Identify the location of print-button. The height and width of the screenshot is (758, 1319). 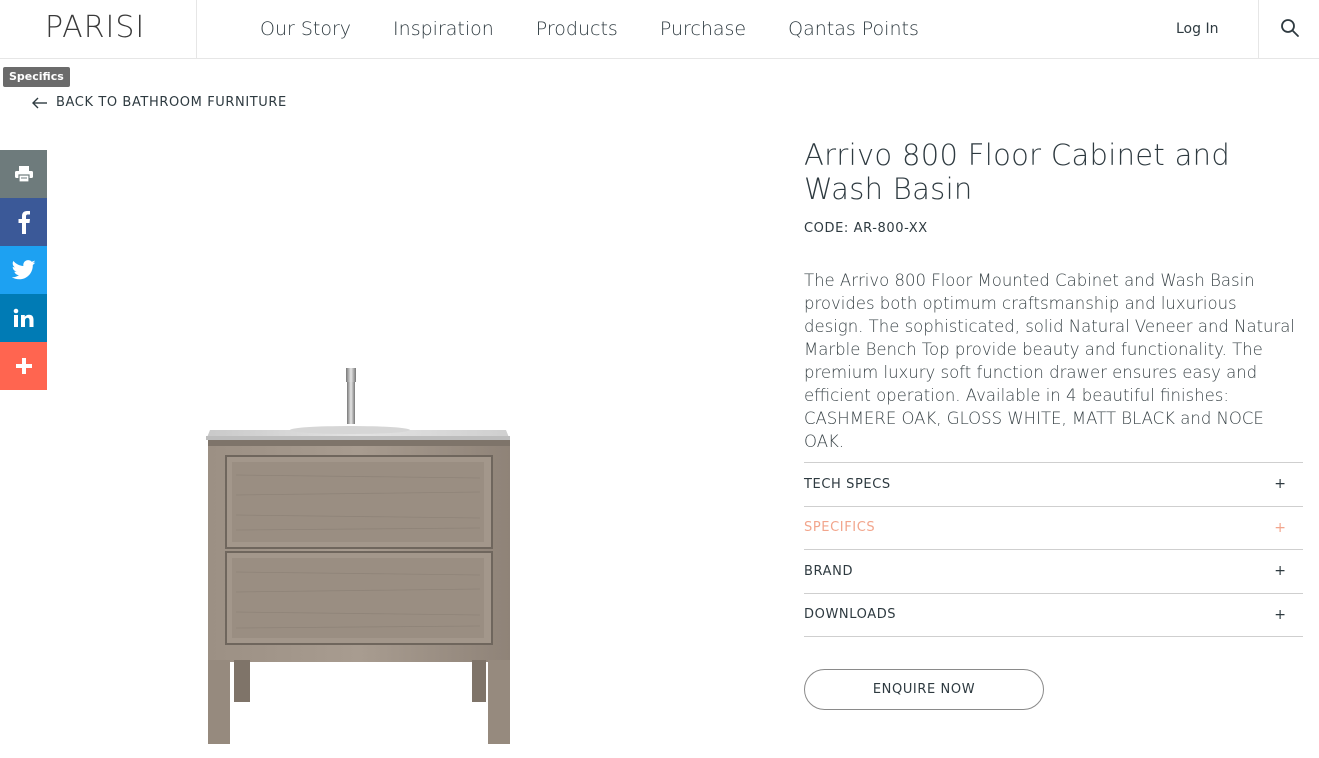
(23, 174).